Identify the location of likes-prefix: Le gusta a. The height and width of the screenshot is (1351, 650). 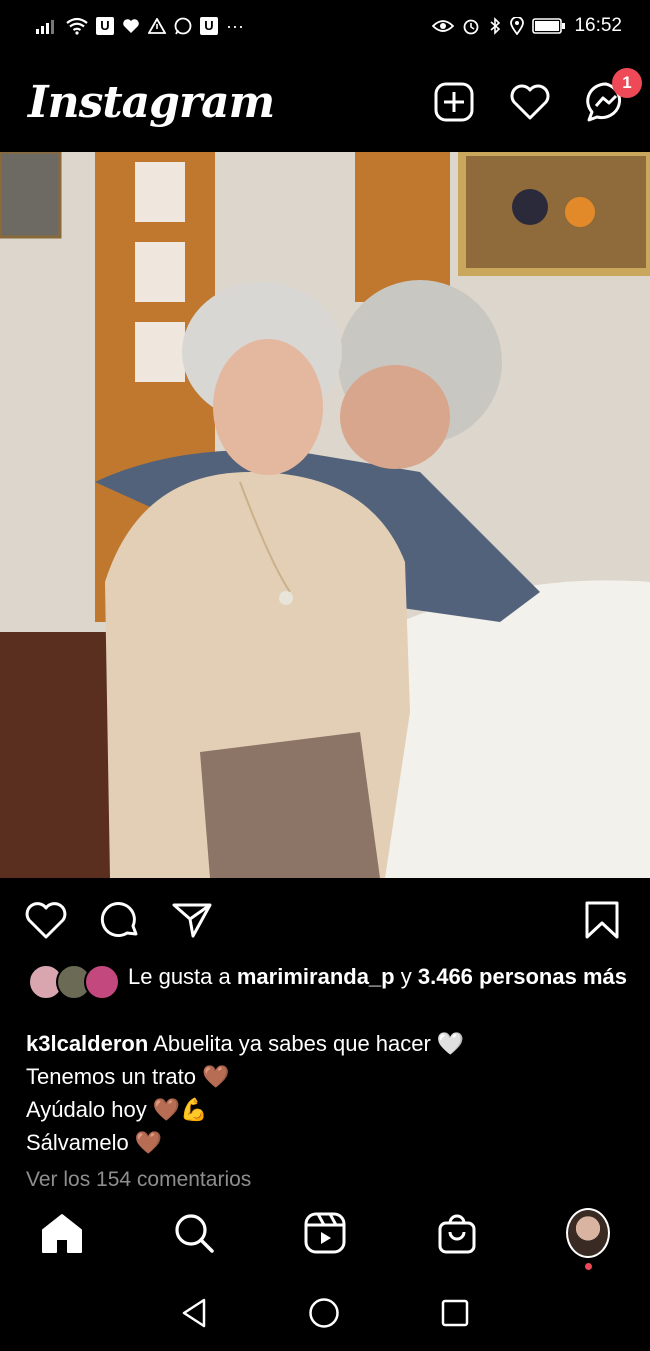
(179, 976).